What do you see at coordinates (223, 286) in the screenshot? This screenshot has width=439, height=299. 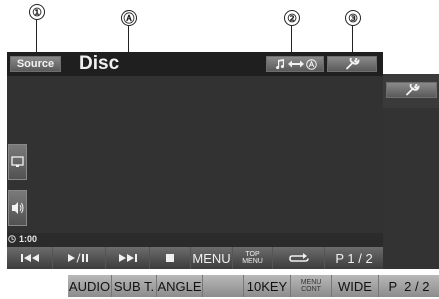 I see `blank-button` at bounding box center [223, 286].